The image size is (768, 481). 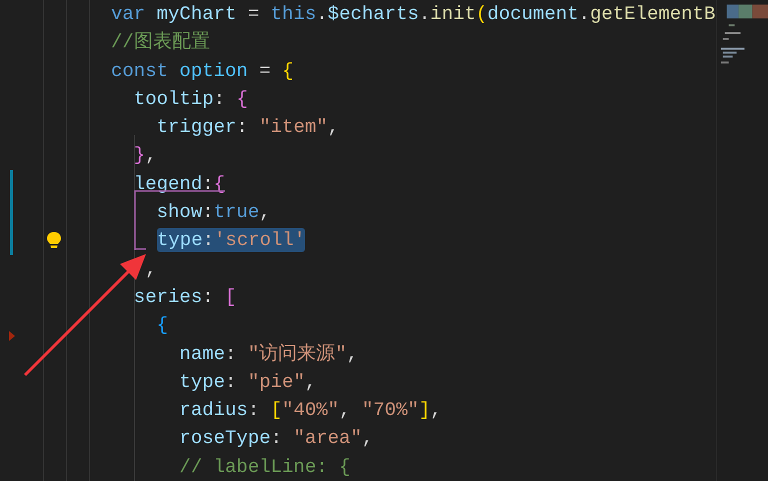 What do you see at coordinates (390, 410) in the screenshot?
I see `string-token: "70%"` at bounding box center [390, 410].